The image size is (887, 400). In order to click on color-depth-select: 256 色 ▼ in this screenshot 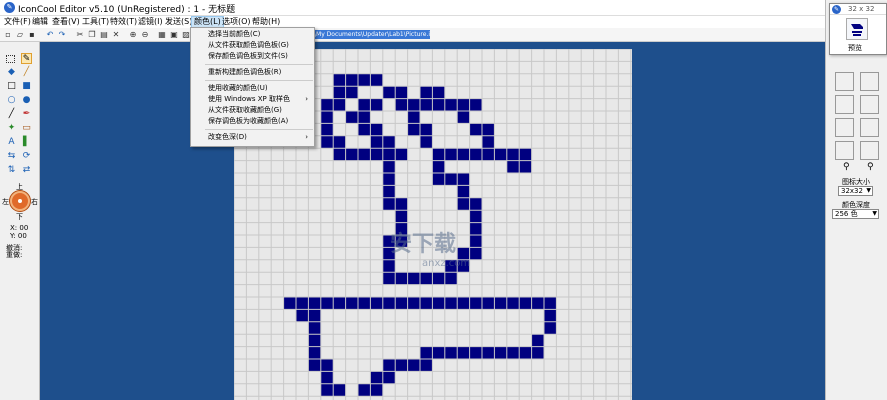, I will do `click(855, 214)`.